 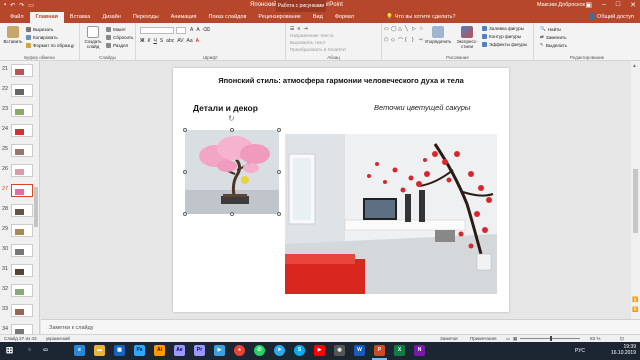 I want to click on arrange-button: Упорядочить, so click(x=438, y=35).